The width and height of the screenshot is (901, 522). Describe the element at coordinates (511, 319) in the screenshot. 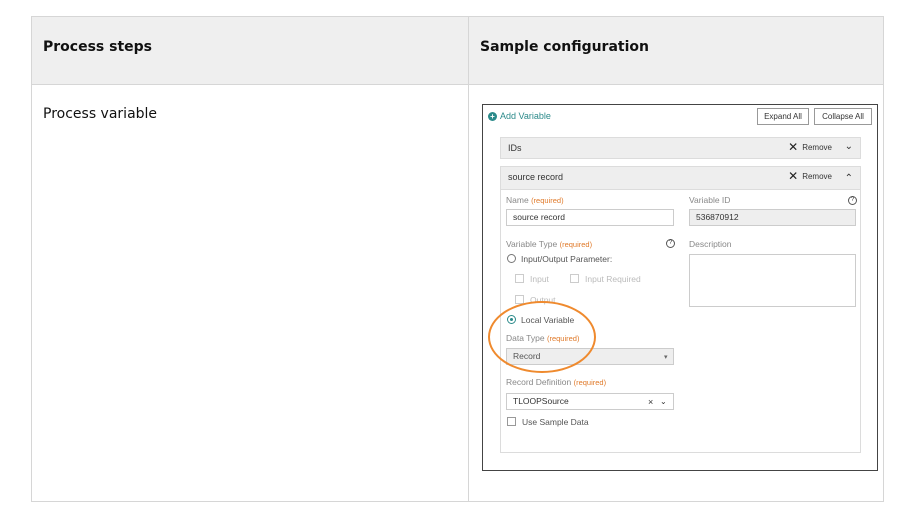

I see `local-variable-radio` at that location.